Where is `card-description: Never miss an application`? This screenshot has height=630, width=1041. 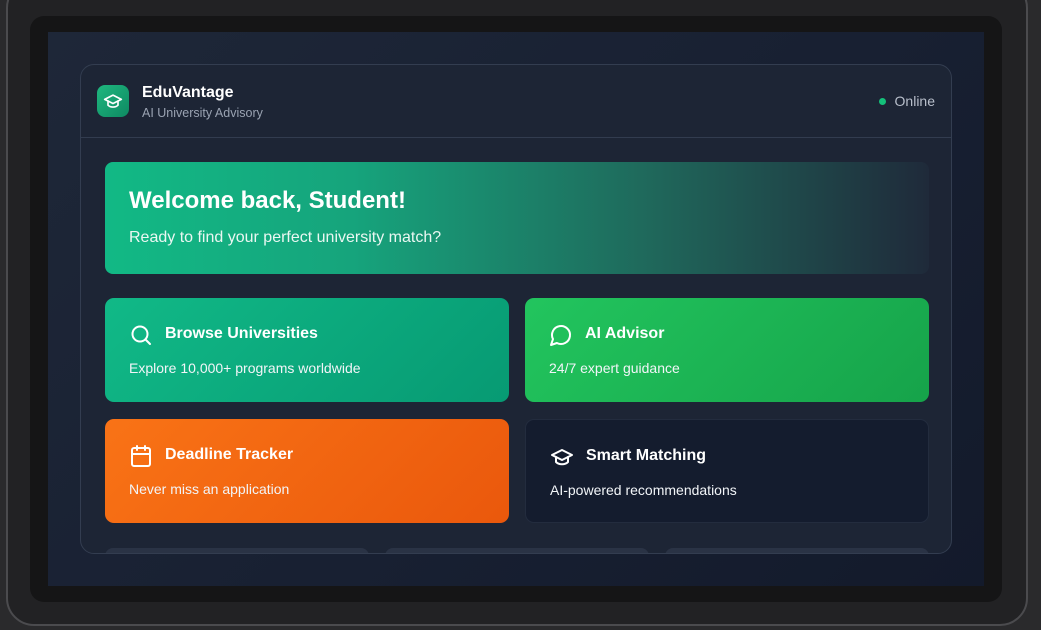
card-description: Never miss an application is located at coordinates (209, 489).